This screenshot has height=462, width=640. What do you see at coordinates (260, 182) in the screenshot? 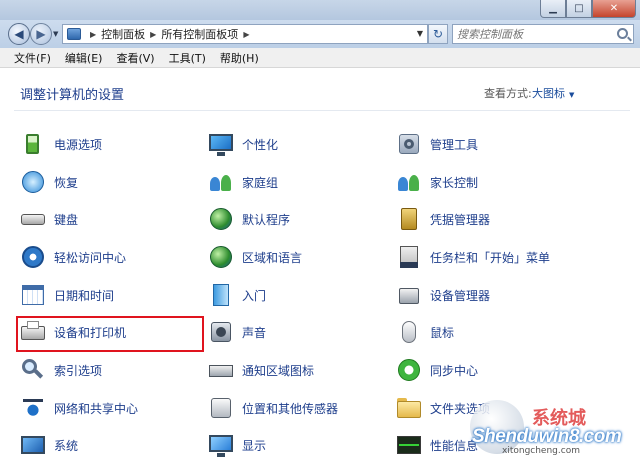
I see `item-label: 家庭组` at bounding box center [260, 182].